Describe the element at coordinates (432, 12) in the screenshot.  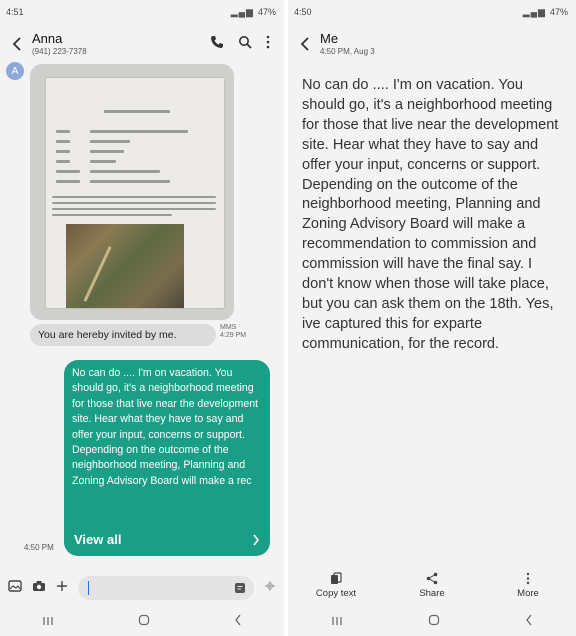
I see `status-bar: 4:50 ▂▄▆ 47%` at that location.